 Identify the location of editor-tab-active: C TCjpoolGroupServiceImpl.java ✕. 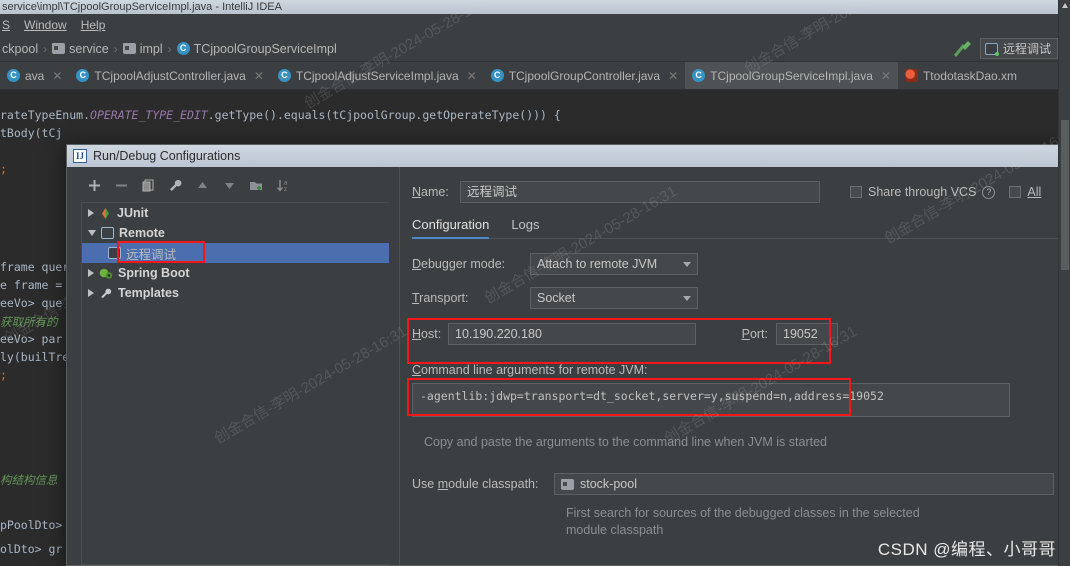
(791, 75).